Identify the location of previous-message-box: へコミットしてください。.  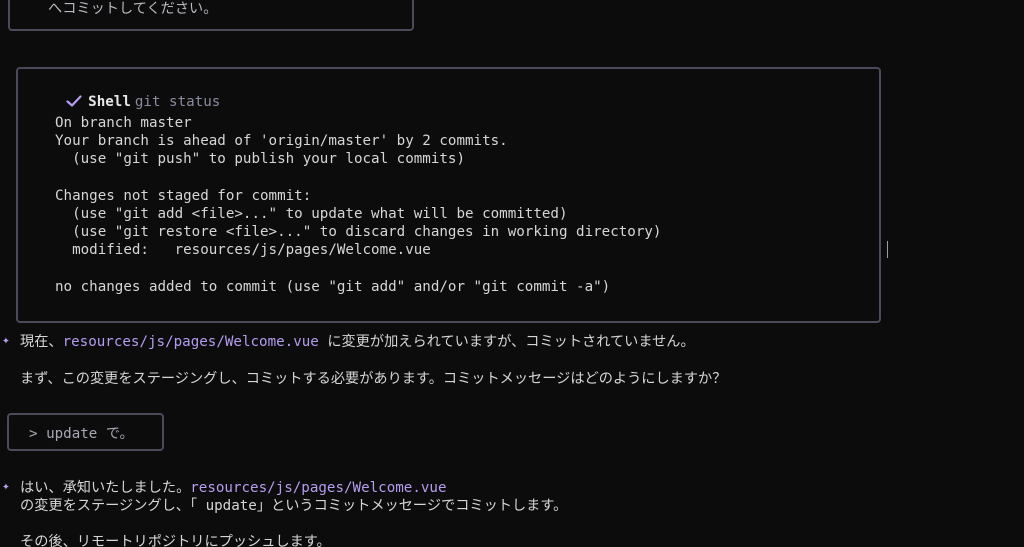
(211, 15).